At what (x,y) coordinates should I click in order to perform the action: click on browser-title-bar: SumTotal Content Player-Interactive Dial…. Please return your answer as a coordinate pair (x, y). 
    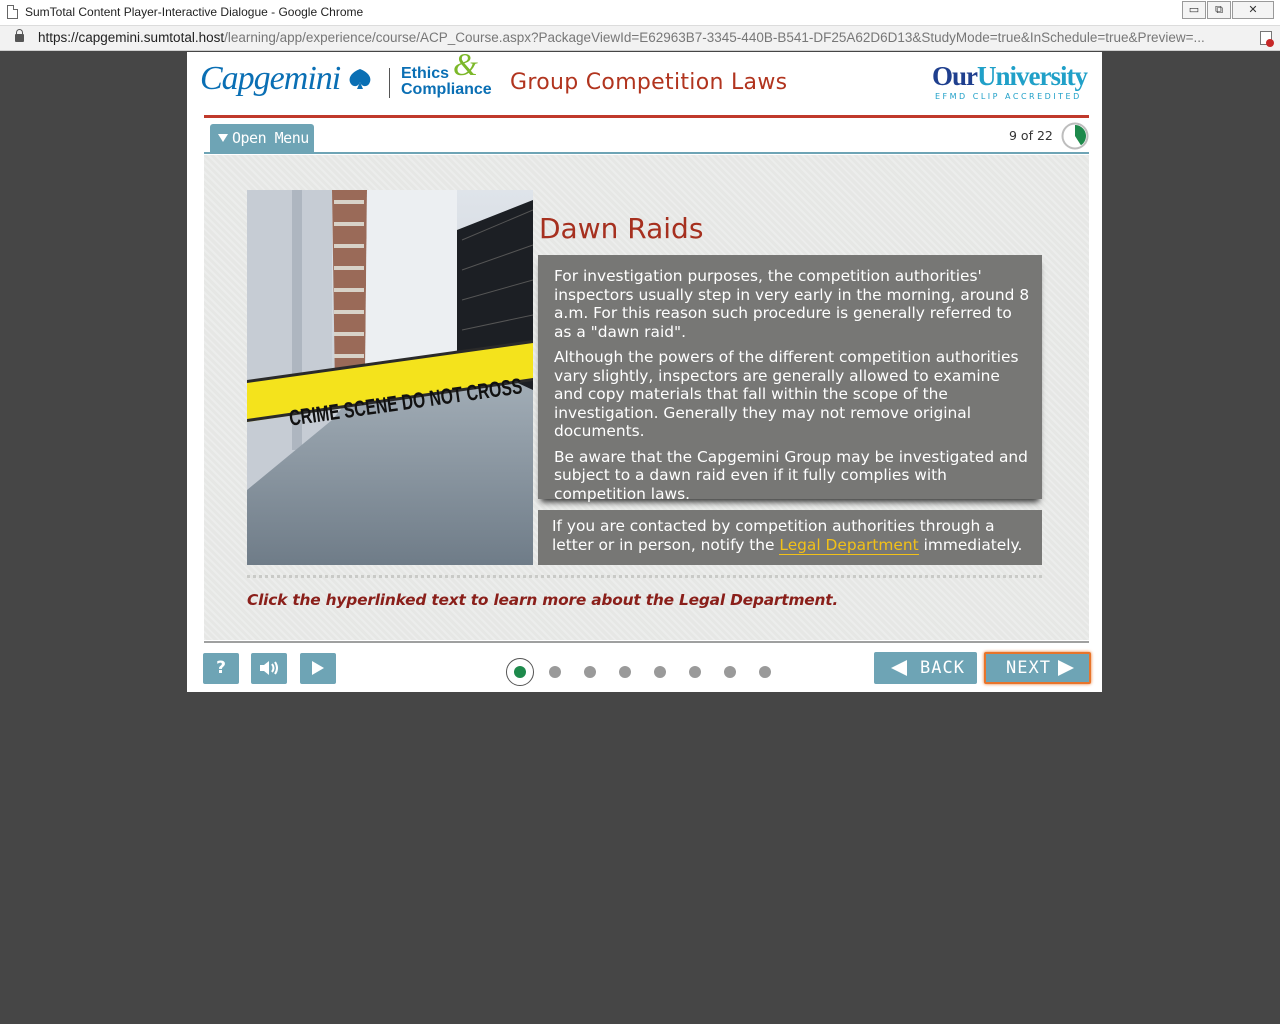
    Looking at the image, I should click on (640, 13).